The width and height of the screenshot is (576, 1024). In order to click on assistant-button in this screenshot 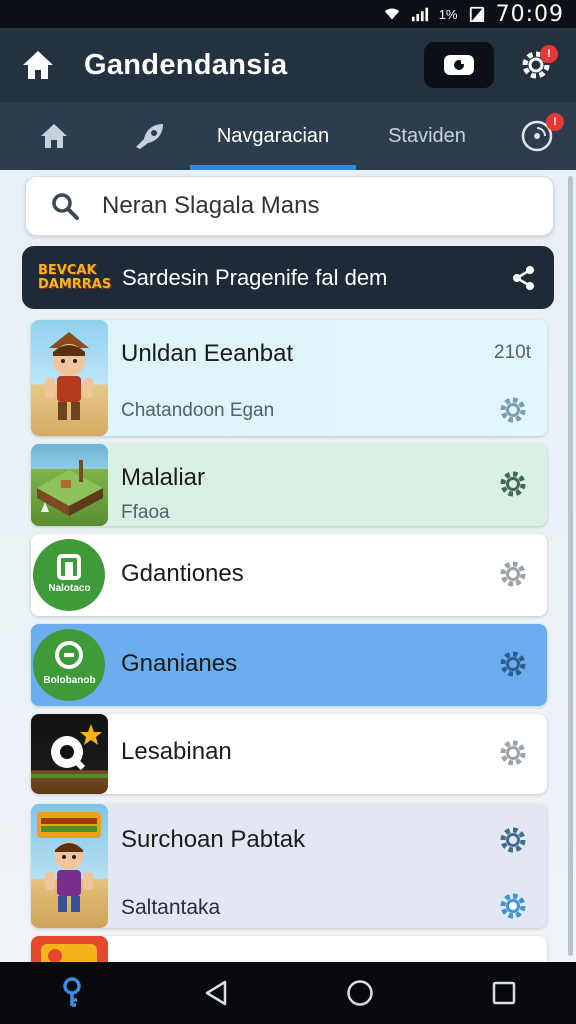, I will do `click(72, 993)`.